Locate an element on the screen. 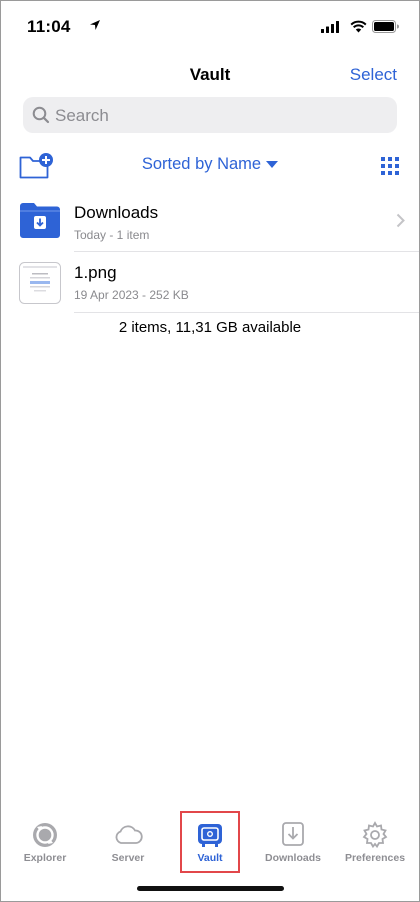 This screenshot has height=902, width=420. tab-preferences: Preferences is located at coordinates (375, 838).